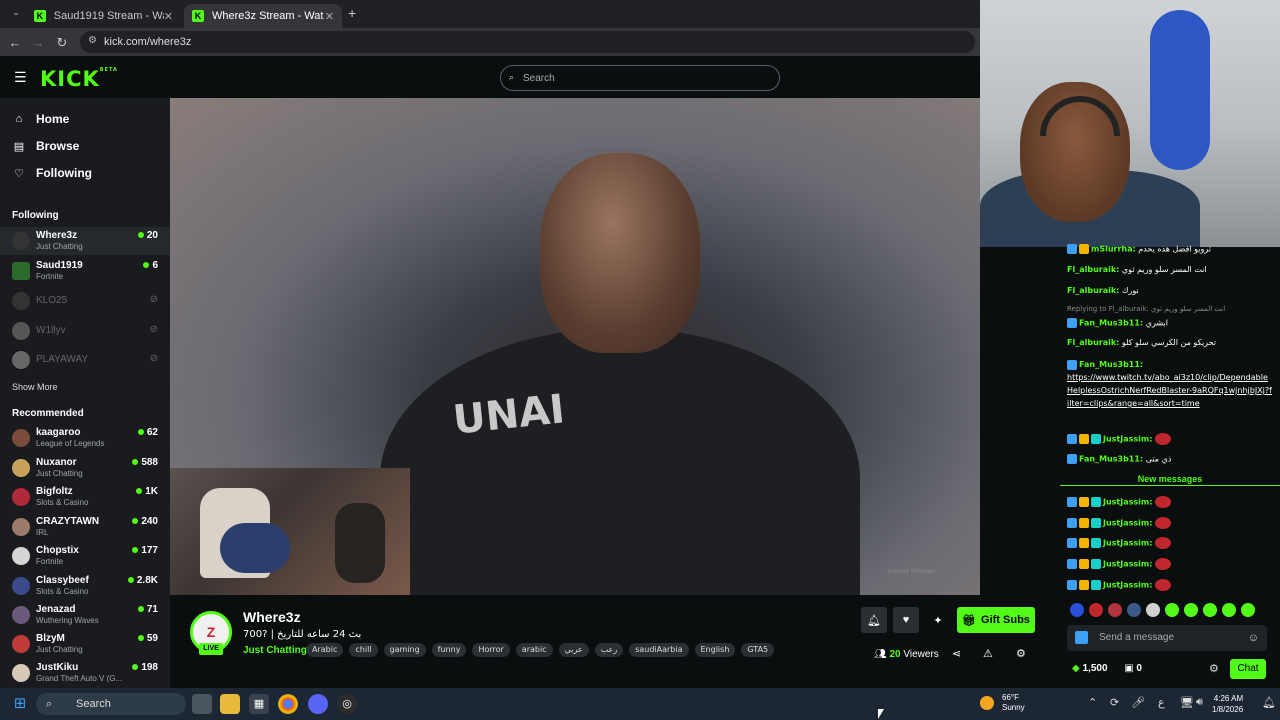 The image size is (1280, 720). What do you see at coordinates (79, 79) in the screenshot?
I see `kick-logo: KICKBETA` at bounding box center [79, 79].